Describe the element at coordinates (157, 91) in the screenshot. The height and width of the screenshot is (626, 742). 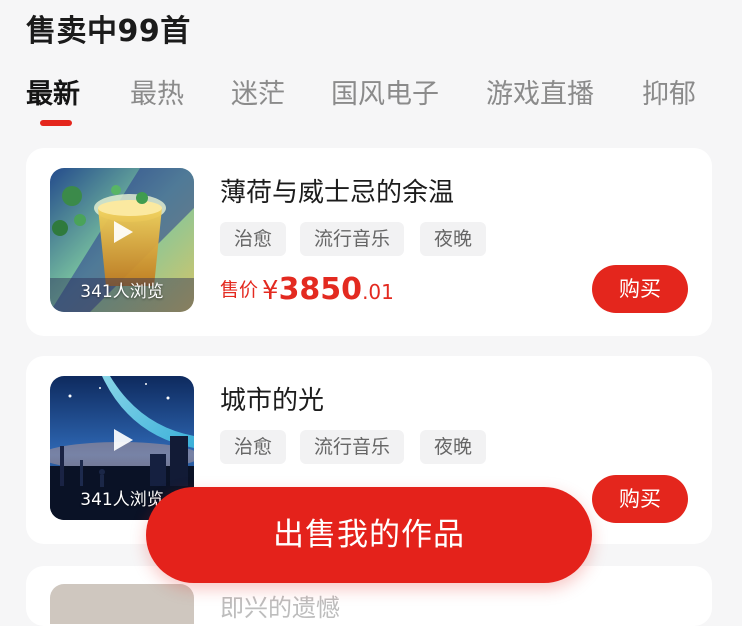
I see `tab-hottest: 最热` at that location.